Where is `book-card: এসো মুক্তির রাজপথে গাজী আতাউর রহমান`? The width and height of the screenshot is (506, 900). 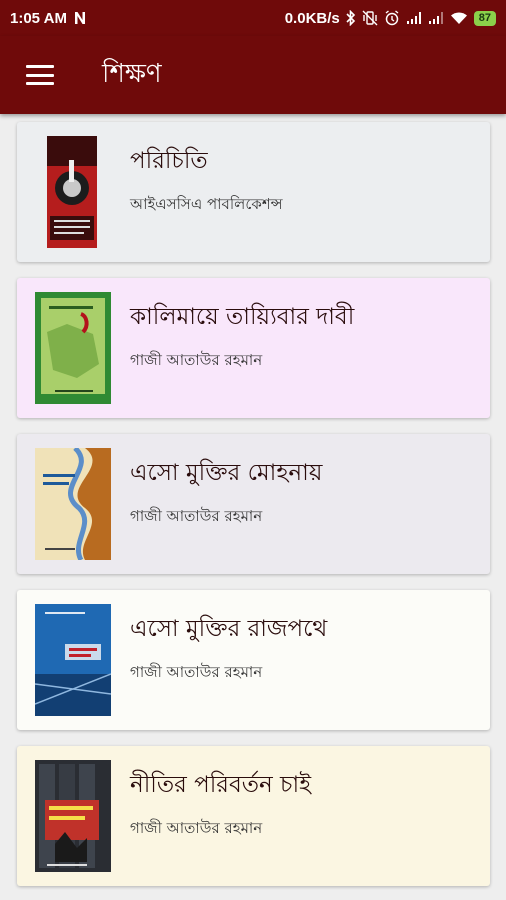
book-card: এসো মুক্তির রাজপথে গাজী আতাউর রহমান is located at coordinates (253, 660).